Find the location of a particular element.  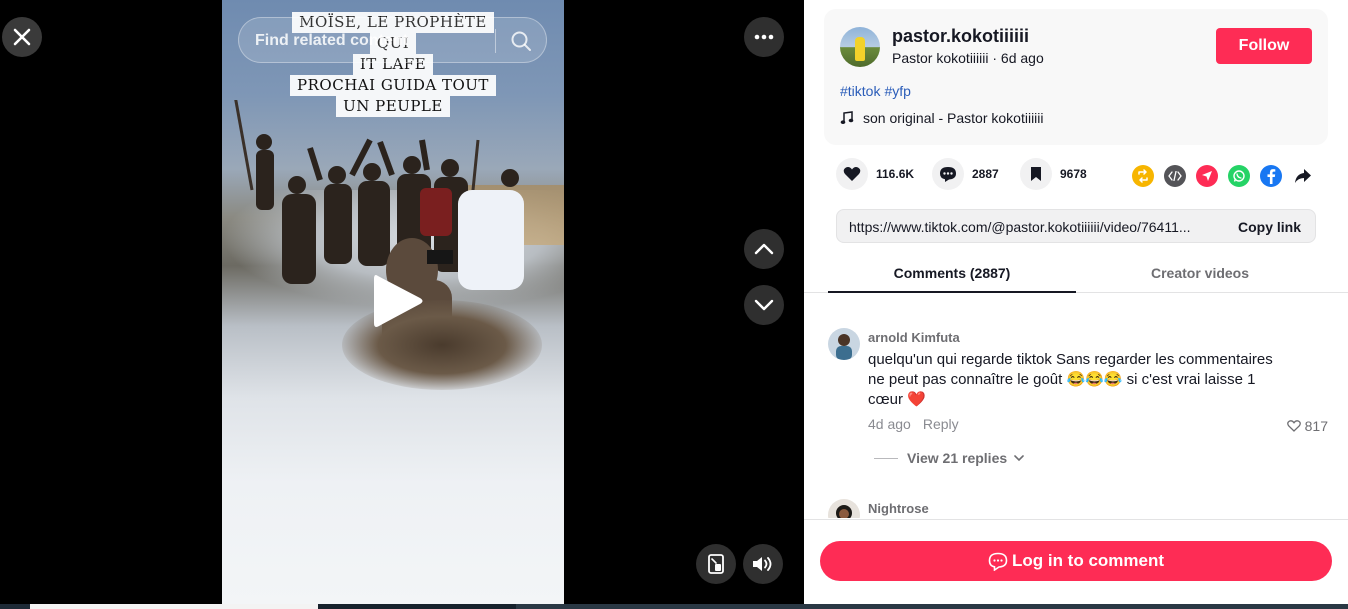

close-icon is located at coordinates (22, 37).